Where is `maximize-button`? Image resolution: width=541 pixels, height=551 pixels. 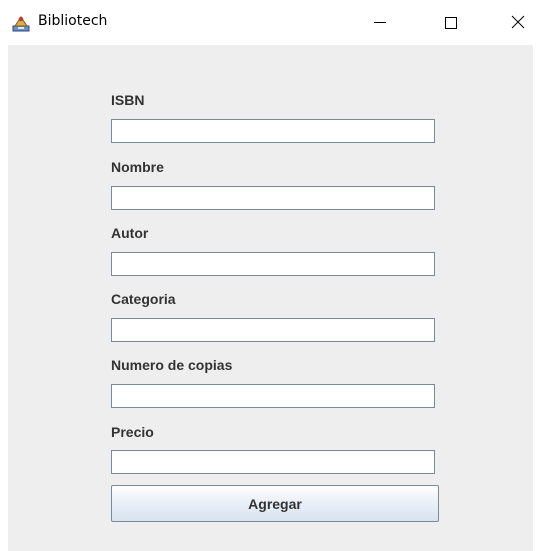 maximize-button is located at coordinates (451, 22).